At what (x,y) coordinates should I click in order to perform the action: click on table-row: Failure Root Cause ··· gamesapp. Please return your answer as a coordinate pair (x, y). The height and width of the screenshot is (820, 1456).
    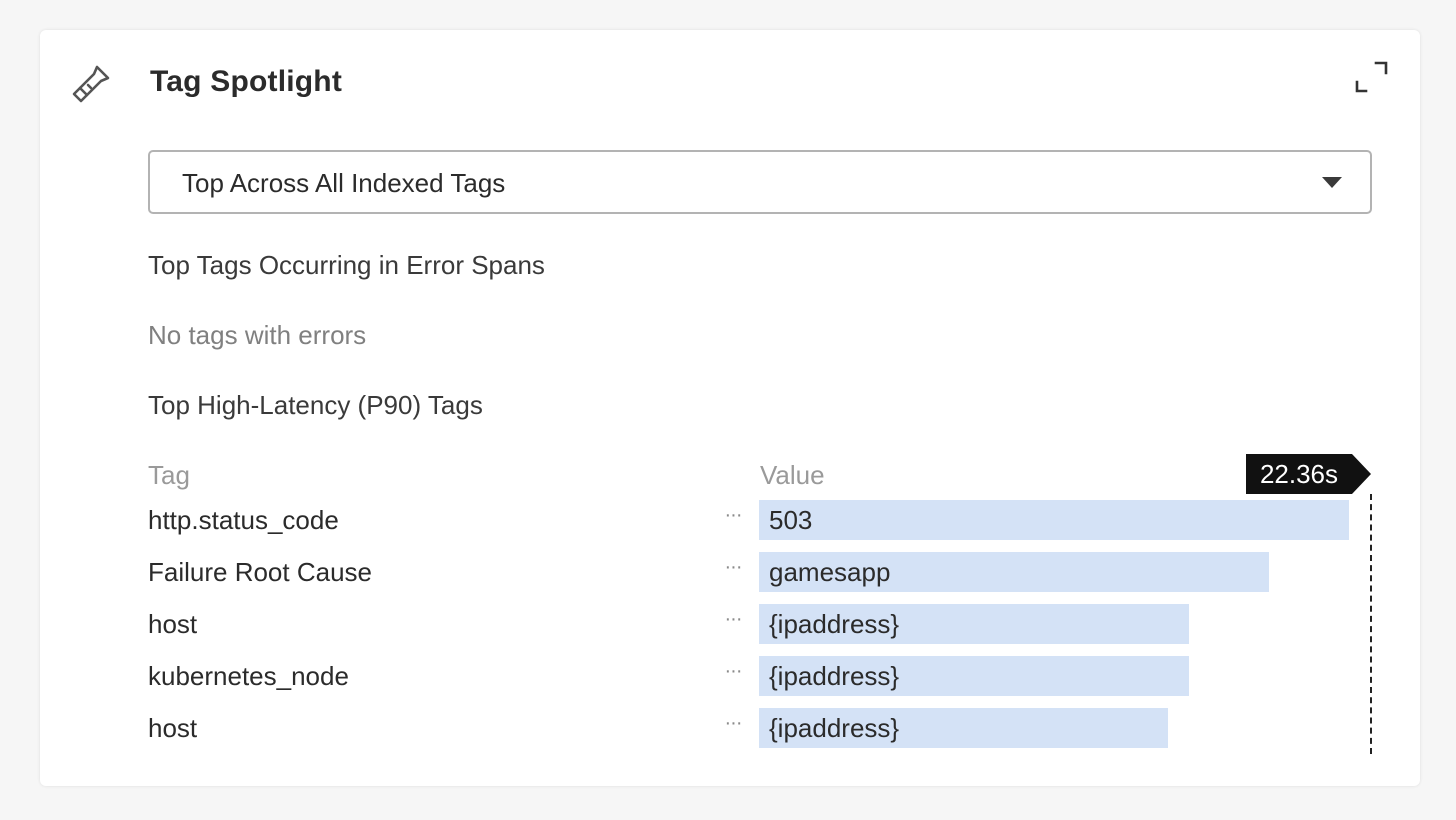
    Looking at the image, I should click on (759, 572).